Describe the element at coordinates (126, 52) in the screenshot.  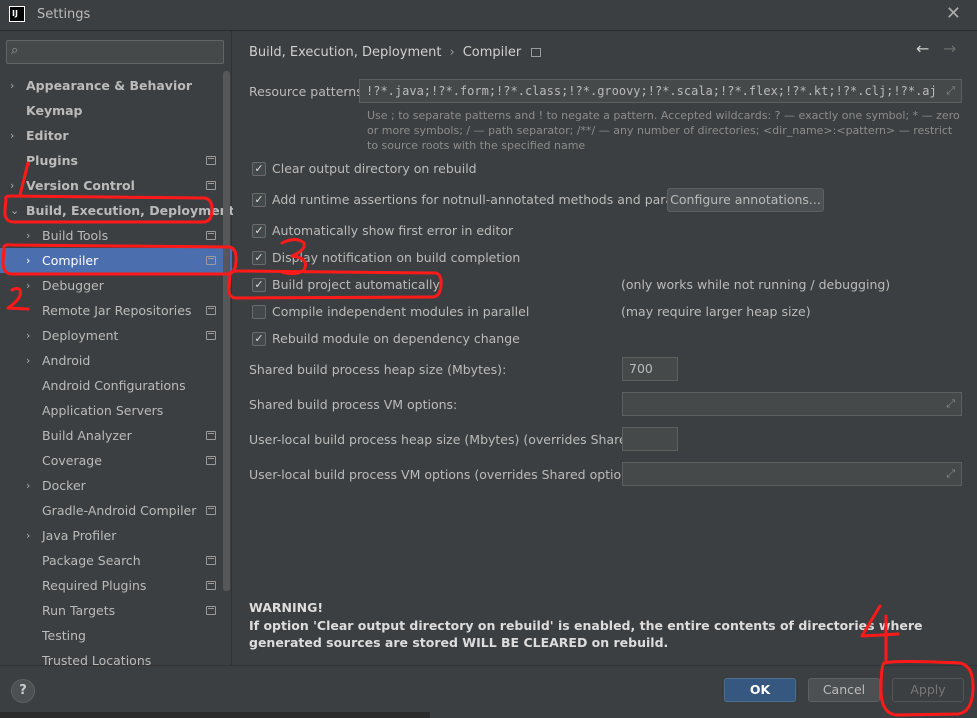
I see `search-input` at that location.